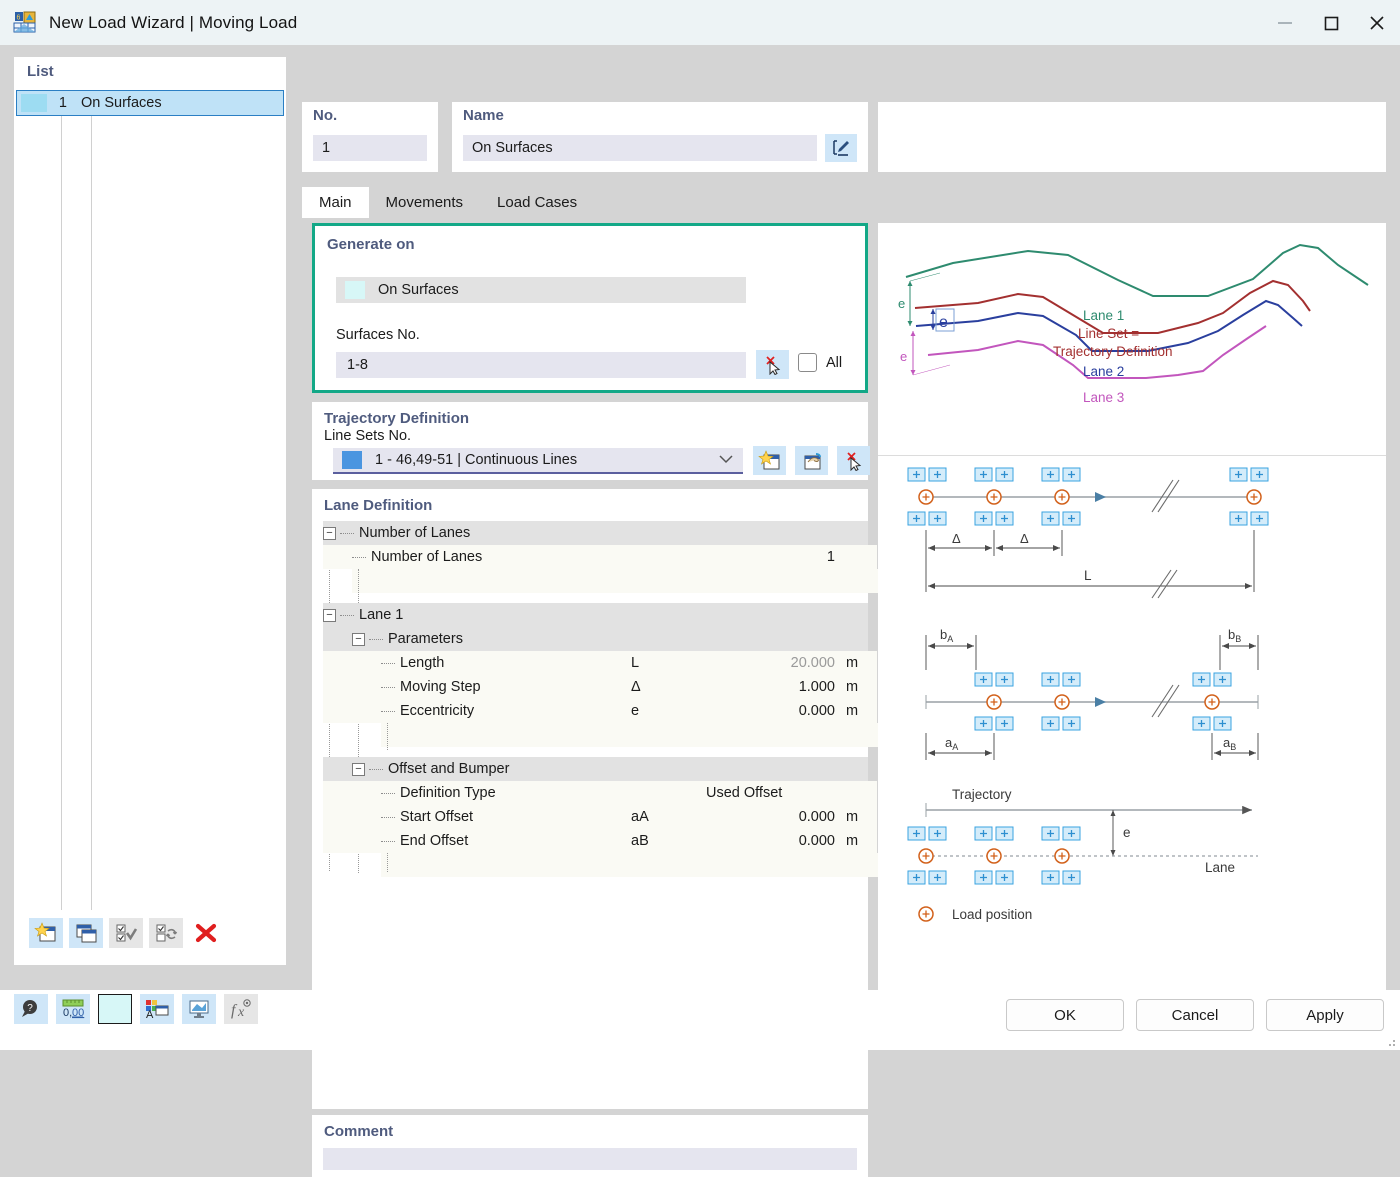 This screenshot has height=1177, width=1400. I want to click on tree-row: Eccentricity e 0.000 m, so click(600, 711).